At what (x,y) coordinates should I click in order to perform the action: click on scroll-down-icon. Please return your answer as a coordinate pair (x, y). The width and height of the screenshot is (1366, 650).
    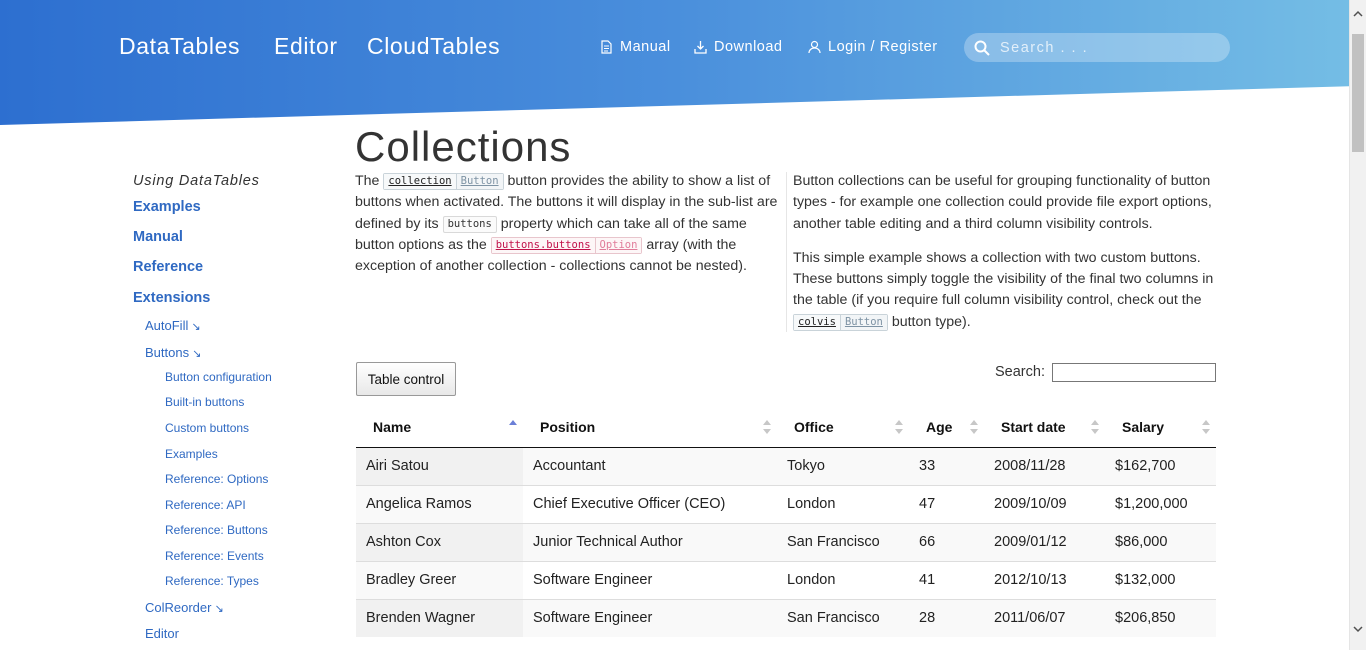
    Looking at the image, I should click on (1358, 629).